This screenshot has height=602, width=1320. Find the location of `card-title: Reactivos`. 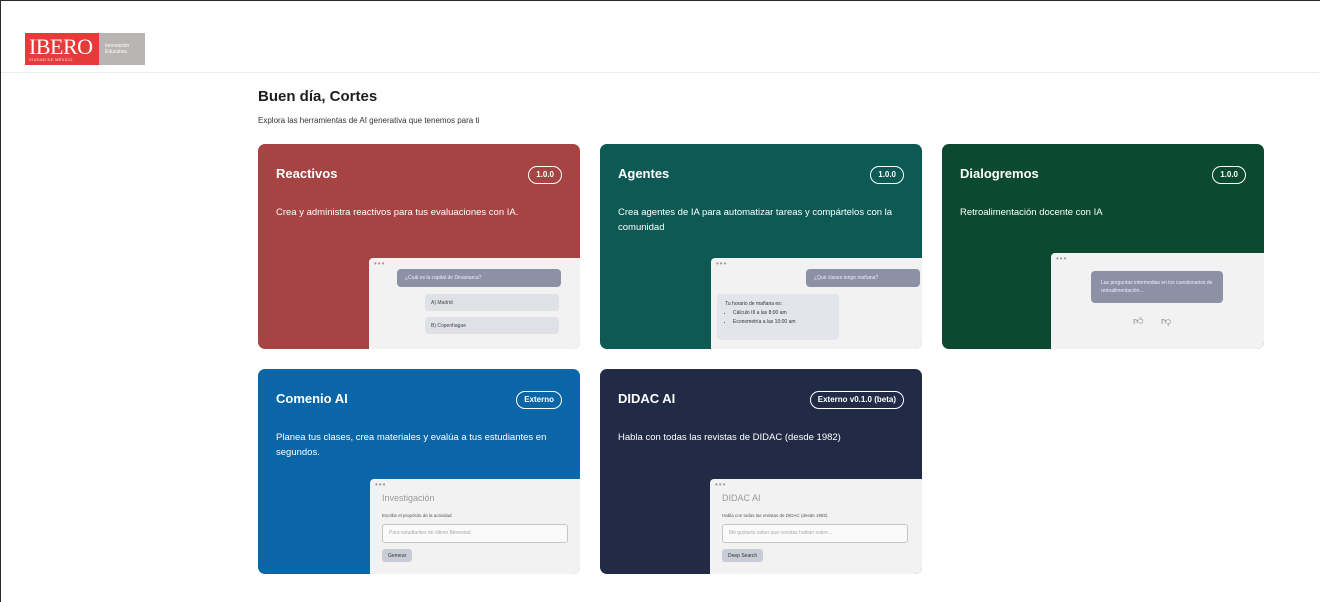

card-title: Reactivos is located at coordinates (307, 173).